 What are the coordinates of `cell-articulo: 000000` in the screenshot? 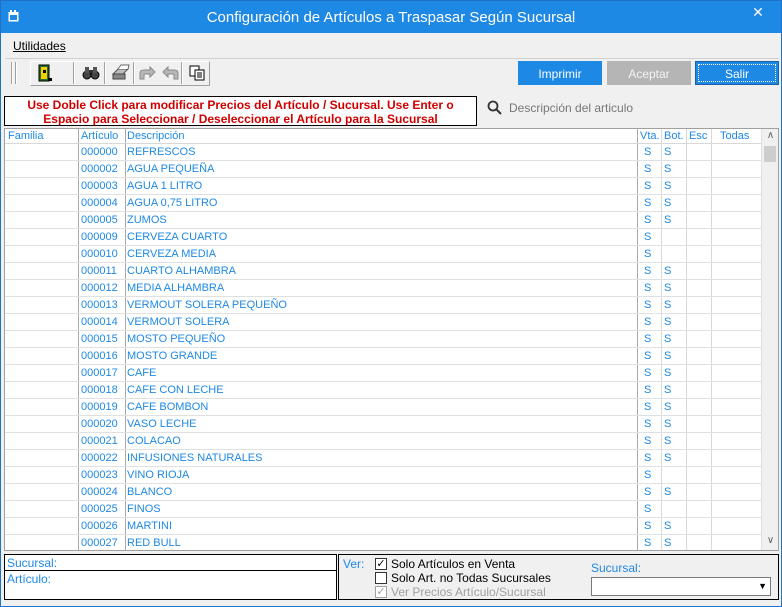 It's located at (99, 152).